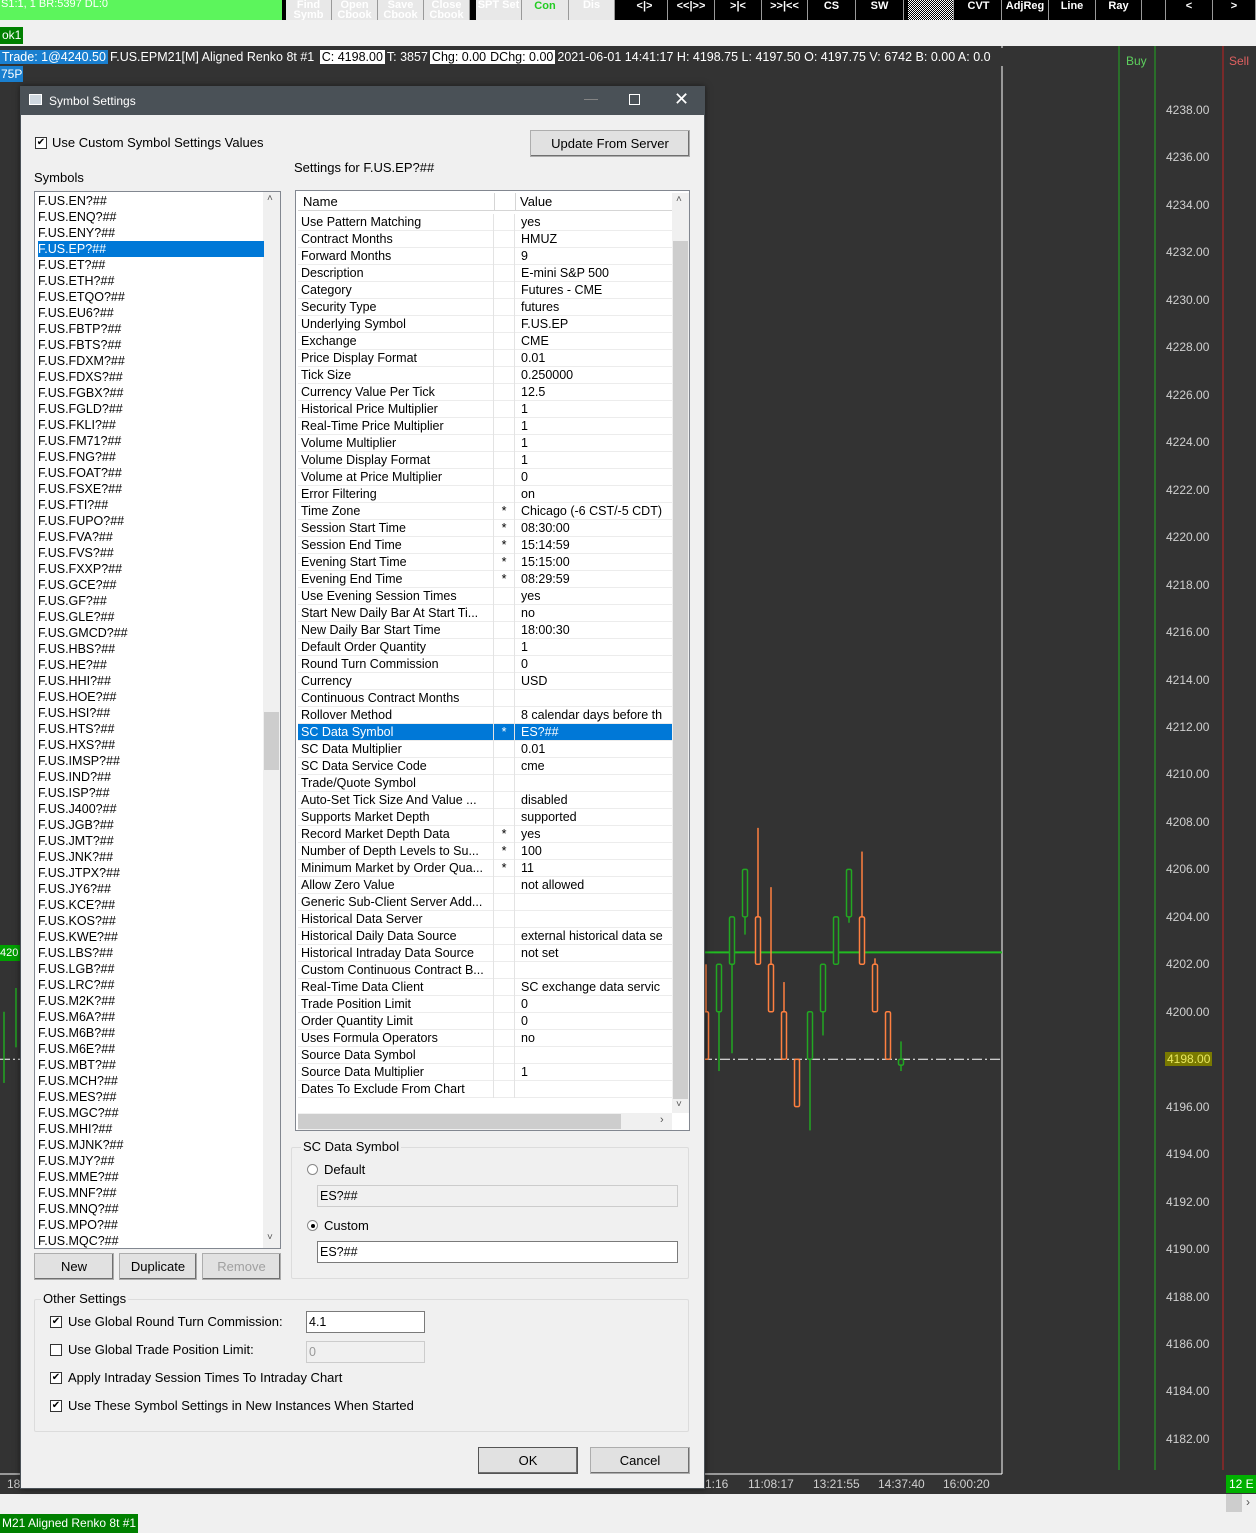 The height and width of the screenshot is (1533, 1256). I want to click on symbol-list-item: F.US.GF?##, so click(151, 601).